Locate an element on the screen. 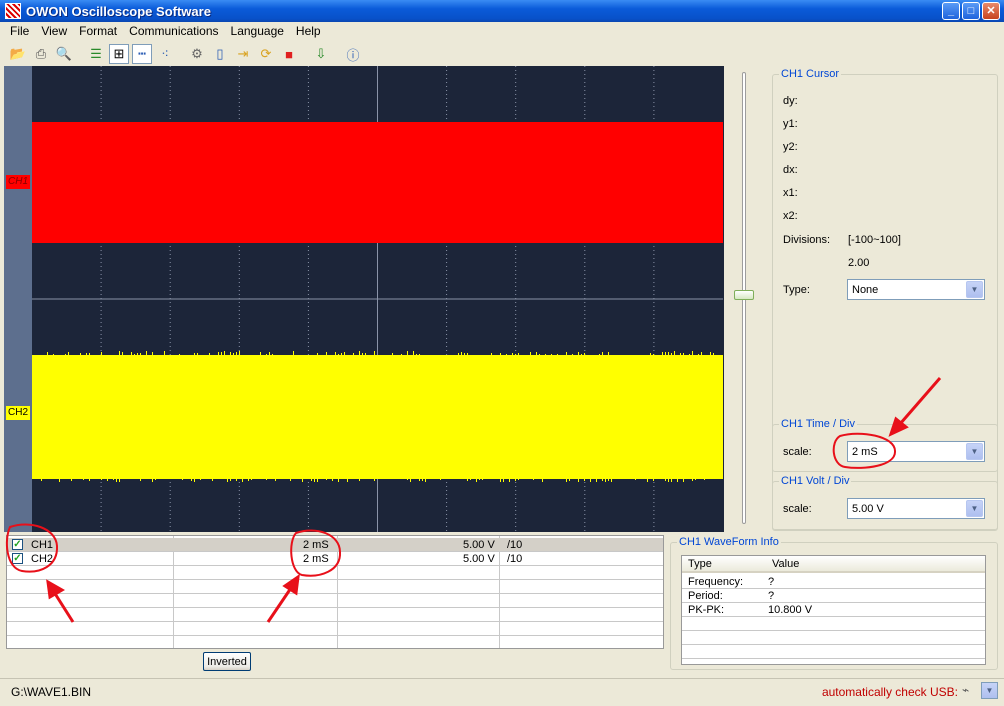 This screenshot has height=706, width=1004. usb-device-icon: ▯ is located at coordinates (220, 54).